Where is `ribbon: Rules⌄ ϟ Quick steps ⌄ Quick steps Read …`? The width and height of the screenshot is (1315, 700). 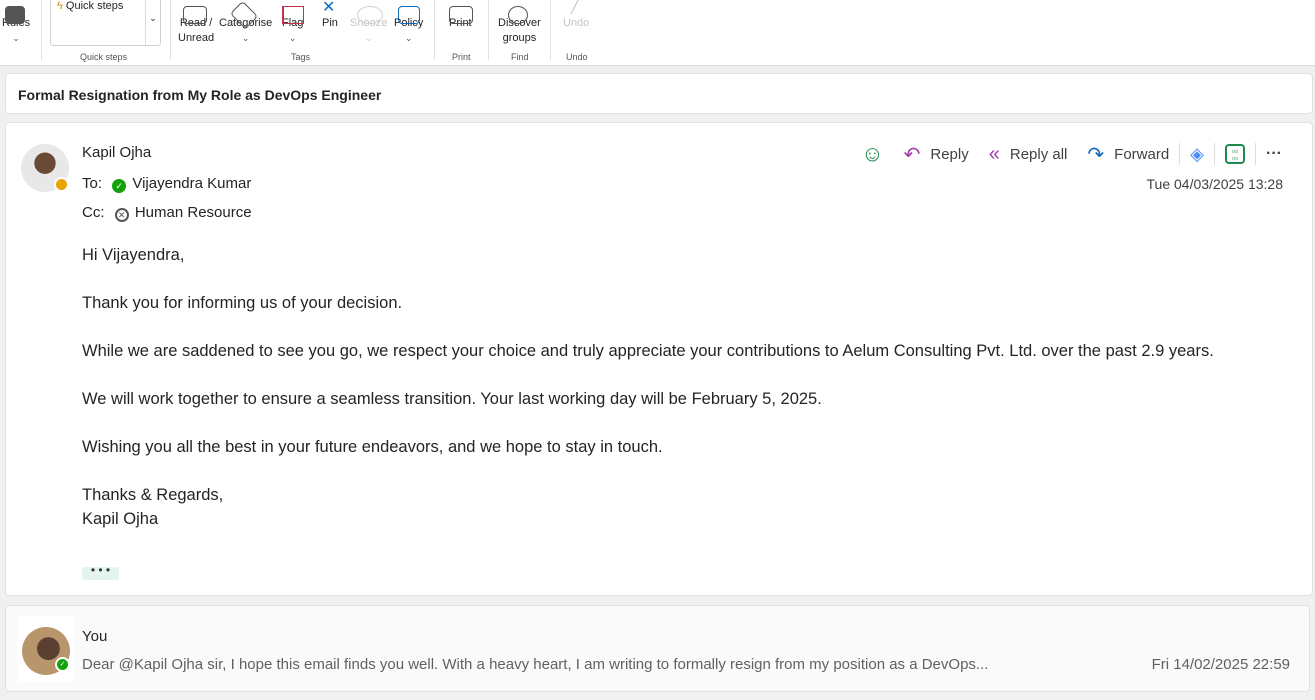
ribbon: Rules⌄ ϟ Quick steps ⌄ Quick steps Read … is located at coordinates (657, 33).